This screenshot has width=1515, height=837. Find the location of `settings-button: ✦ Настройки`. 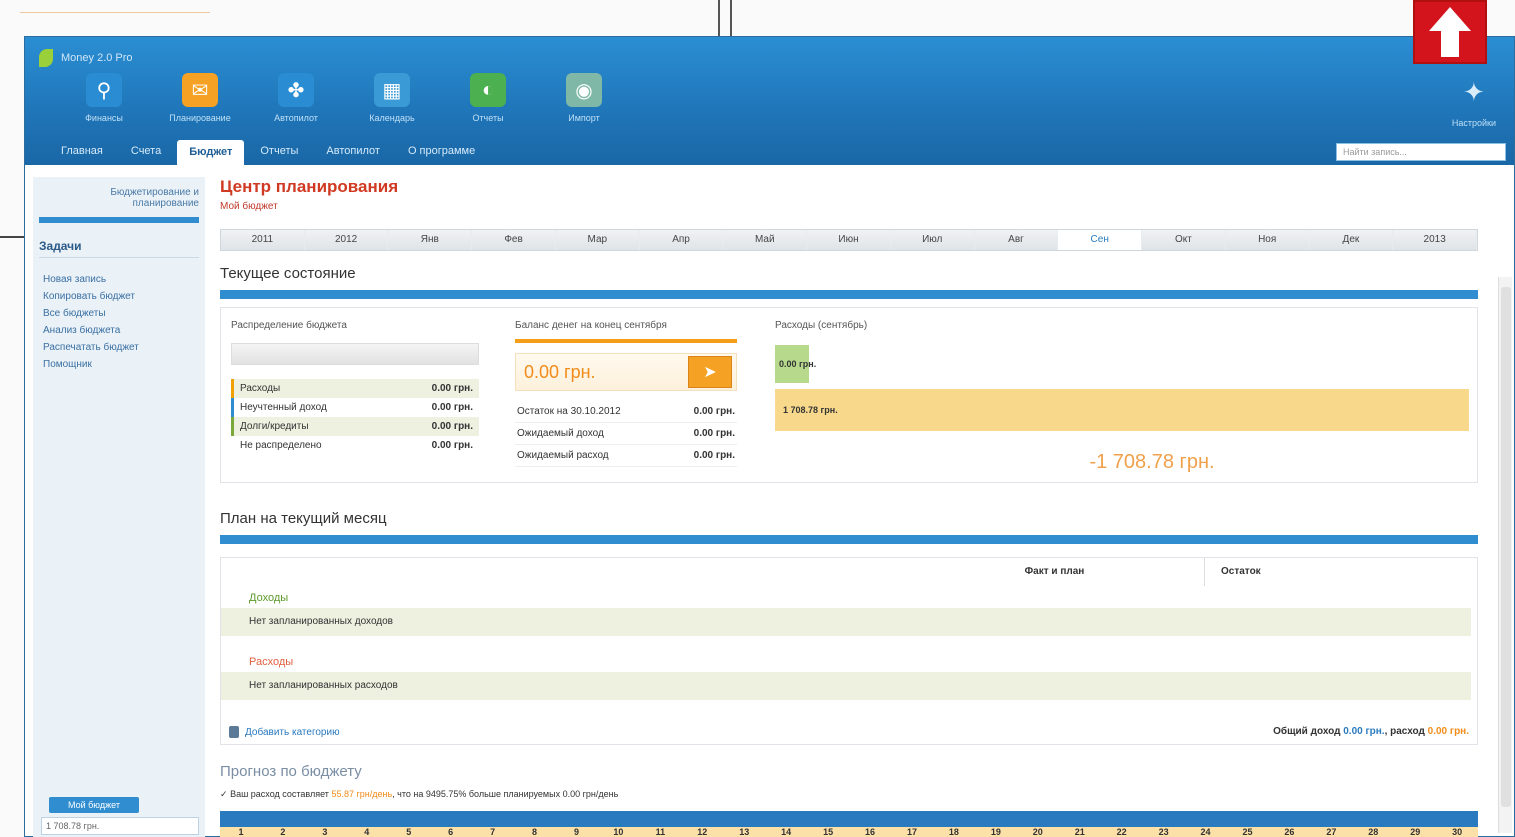

settings-button: ✦ Настройки is located at coordinates (1474, 102).